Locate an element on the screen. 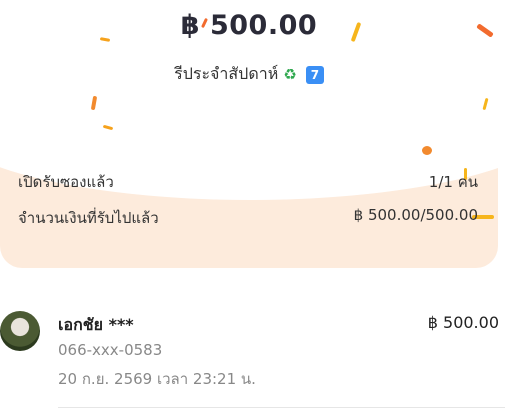 This screenshot has height=408, width=505. envelope-title-text: รีประจำสัปดาห์ is located at coordinates (226, 73).